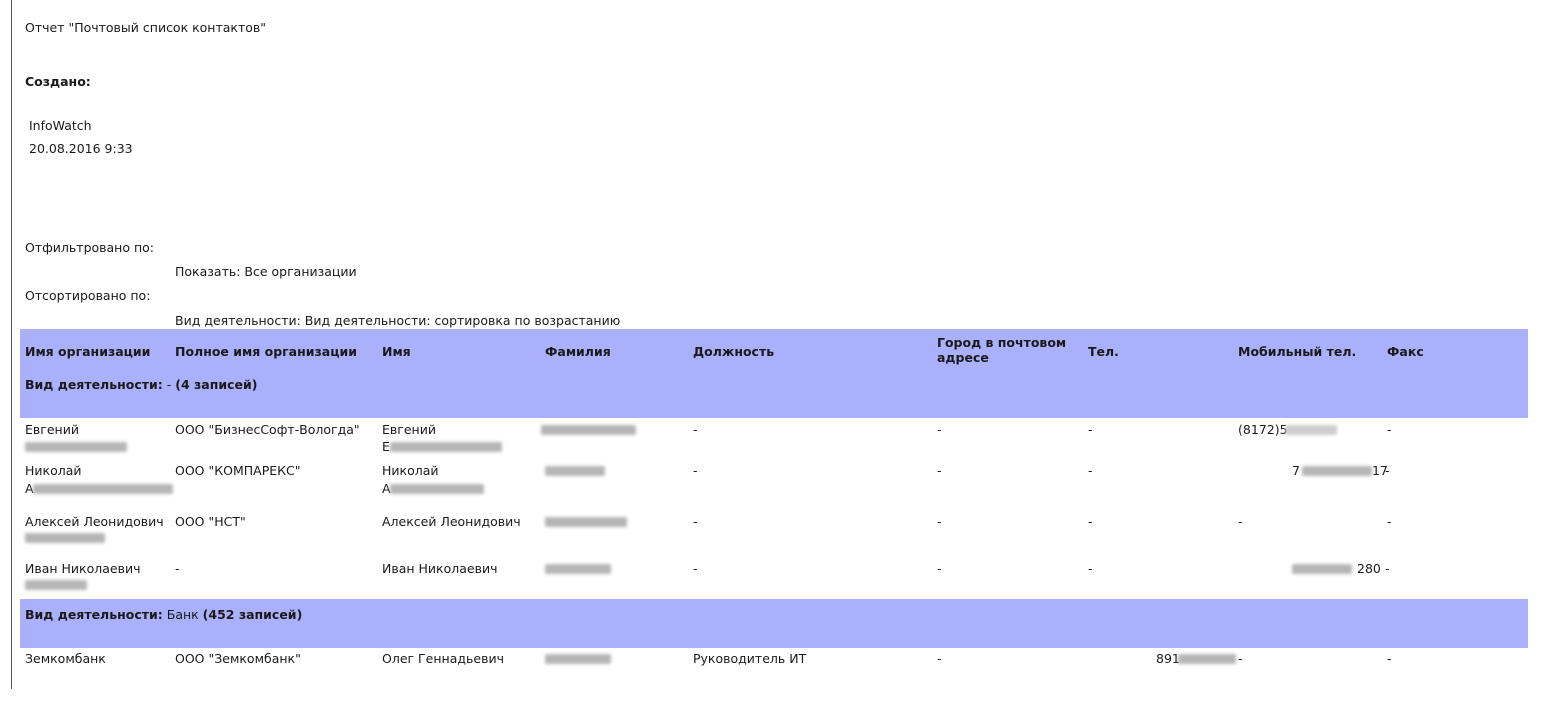 The height and width of the screenshot is (701, 1548). Describe the element at coordinates (266, 271) in the screenshot. I see `filter-value: Показать: Все организации` at that location.